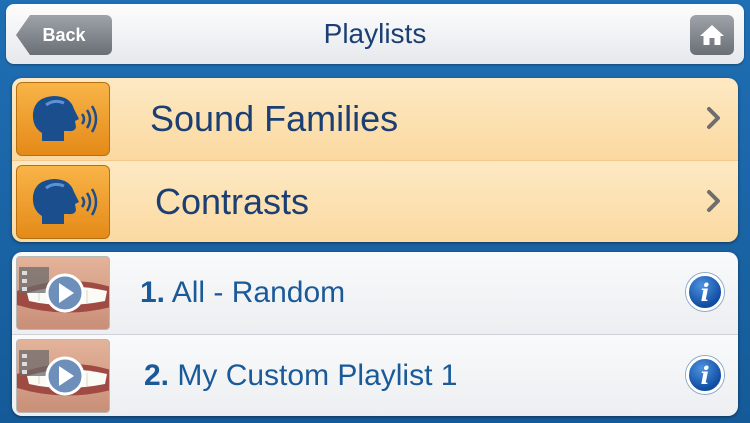 This screenshot has height=423, width=750. Describe the element at coordinates (274, 118) in the screenshot. I see `category-label: Sound Families` at that location.